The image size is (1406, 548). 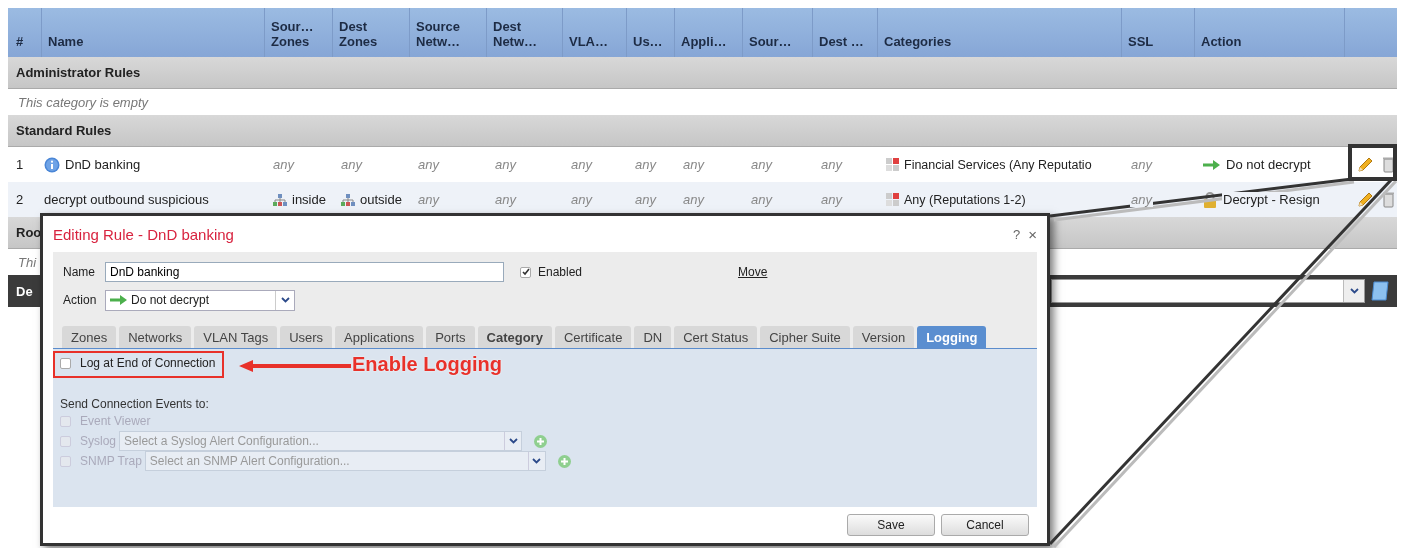 I want to click on move-link: Move, so click(x=753, y=272).